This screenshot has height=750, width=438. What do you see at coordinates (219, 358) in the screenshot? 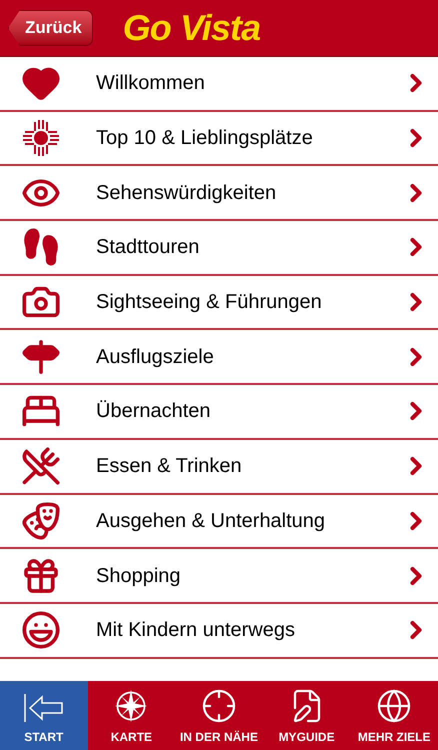
I see `menu-item: Ausflugsziele` at bounding box center [219, 358].